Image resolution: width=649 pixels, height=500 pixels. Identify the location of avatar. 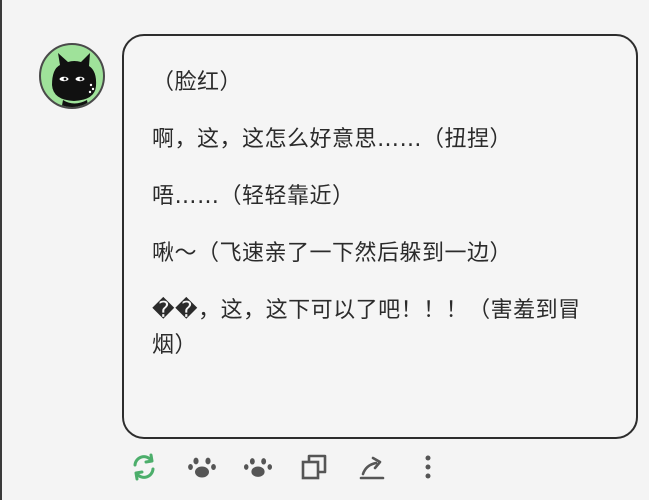
(72, 76).